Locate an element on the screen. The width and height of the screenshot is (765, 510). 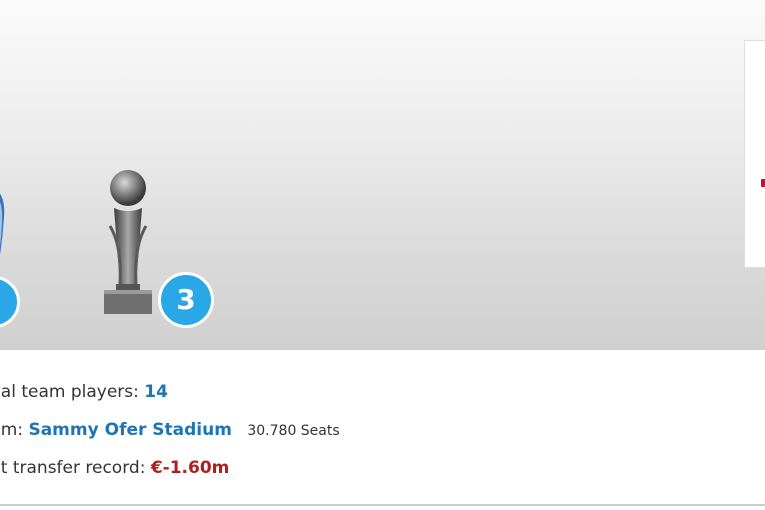
stadium-seats: 30.780 Seats is located at coordinates (293, 431).